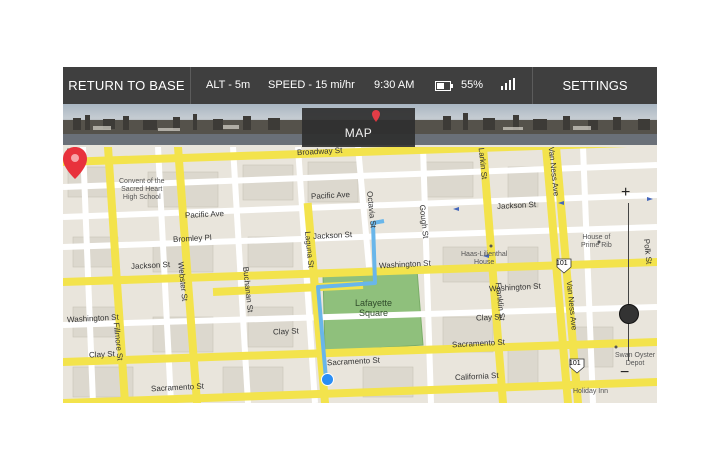 The width and height of the screenshot is (720, 450). I want to click on altitude-readout: ALT - 5m, so click(228, 85).